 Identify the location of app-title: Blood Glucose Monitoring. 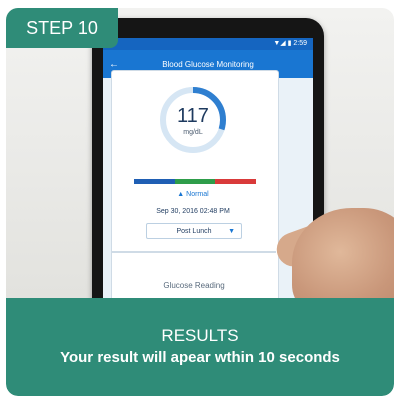
(208, 64).